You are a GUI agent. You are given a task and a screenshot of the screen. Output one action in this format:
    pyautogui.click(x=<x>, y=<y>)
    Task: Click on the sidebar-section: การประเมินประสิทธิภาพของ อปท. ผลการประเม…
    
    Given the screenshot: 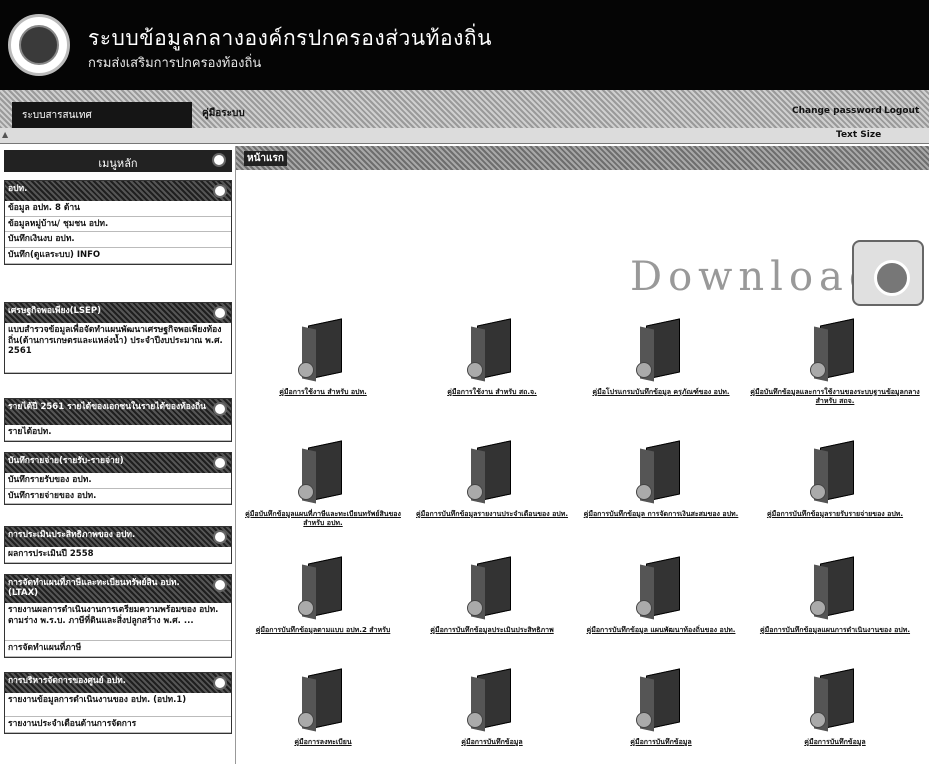 What is the action you would take?
    pyautogui.click(x=118, y=545)
    